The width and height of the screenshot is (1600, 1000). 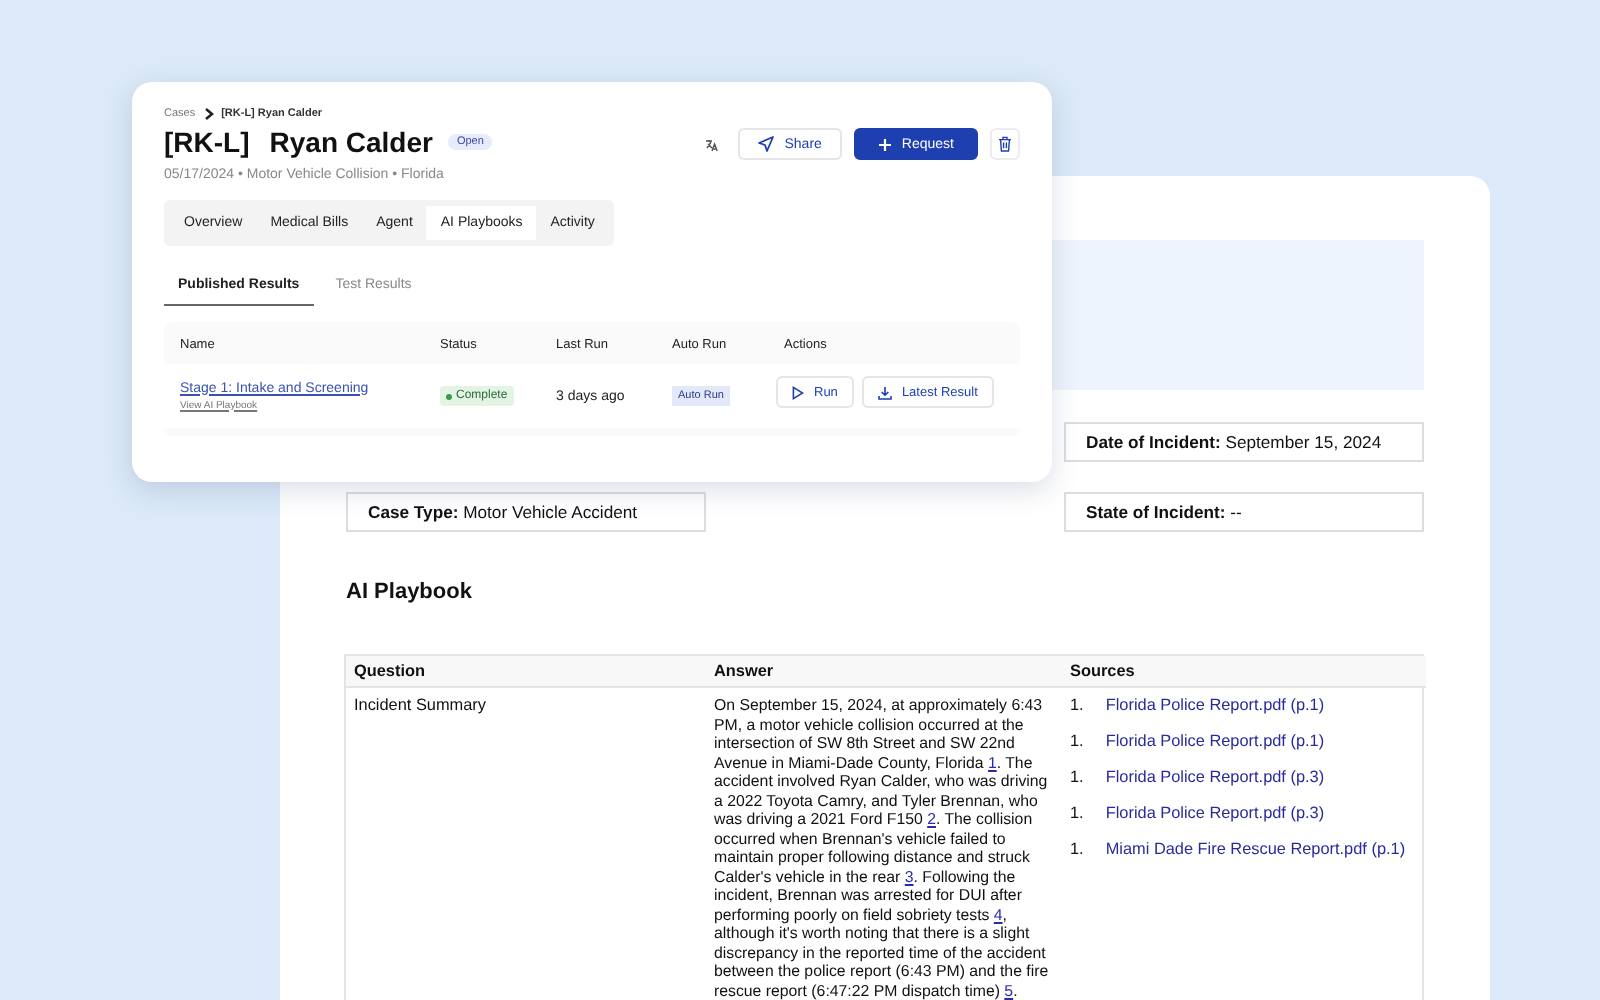 I want to click on plus-icon, so click(x=884, y=144).